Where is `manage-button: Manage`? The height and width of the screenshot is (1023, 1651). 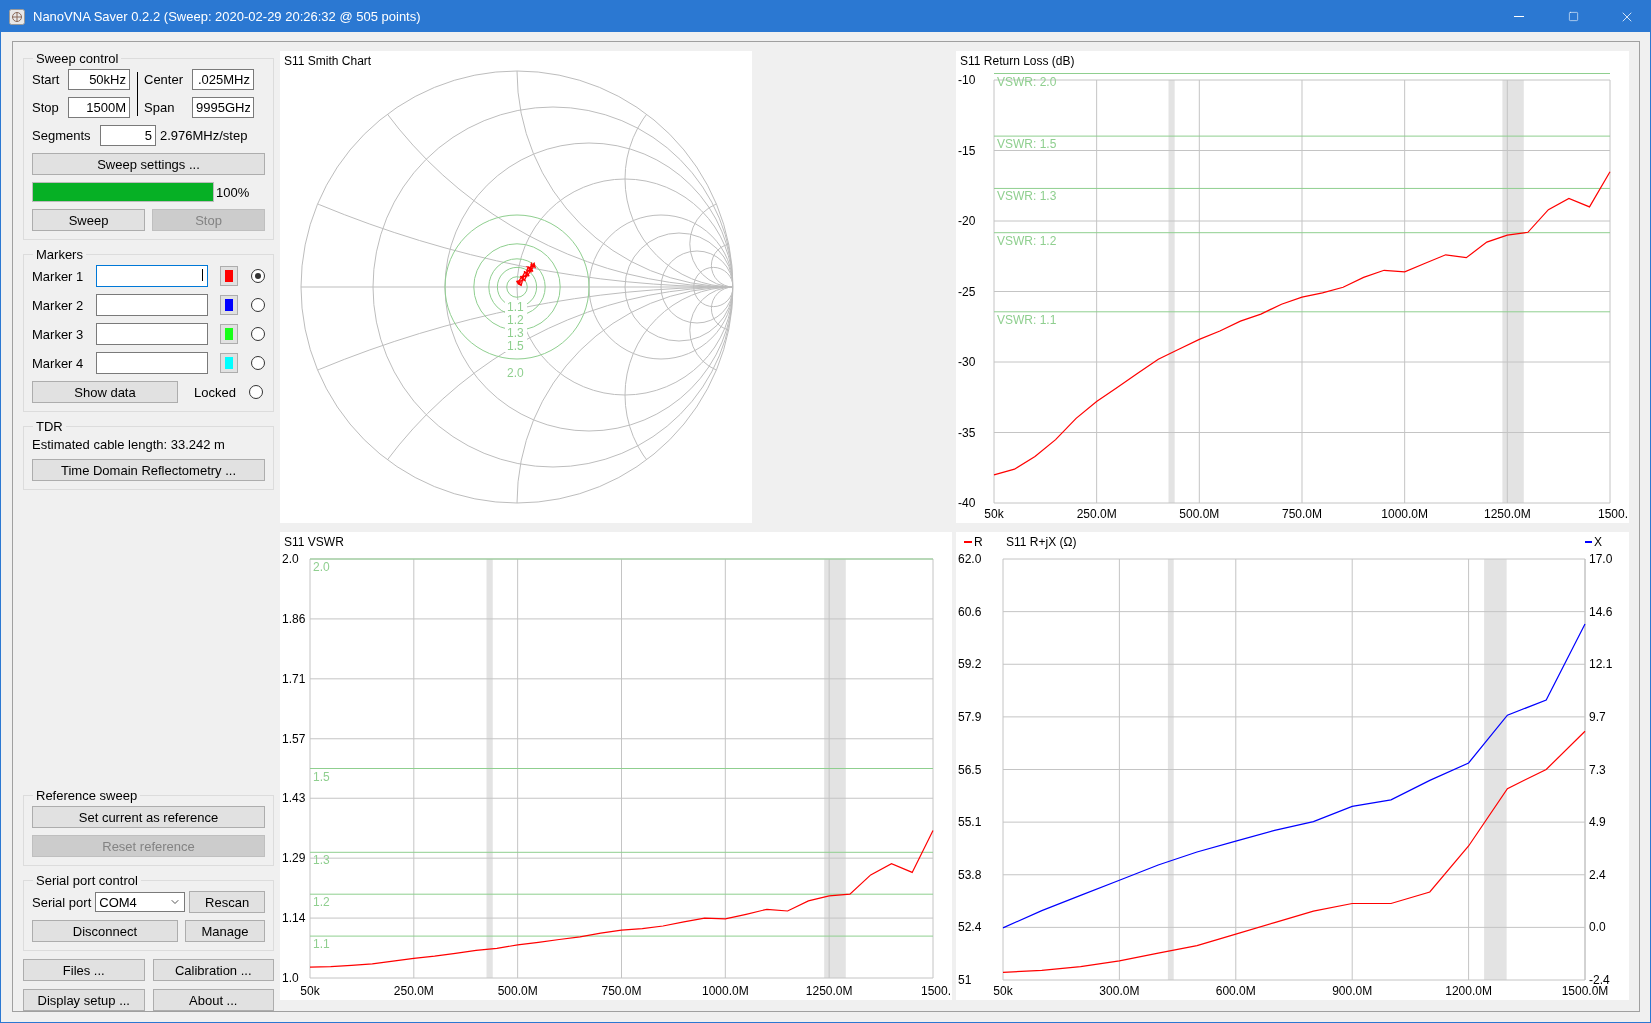 manage-button: Manage is located at coordinates (225, 931).